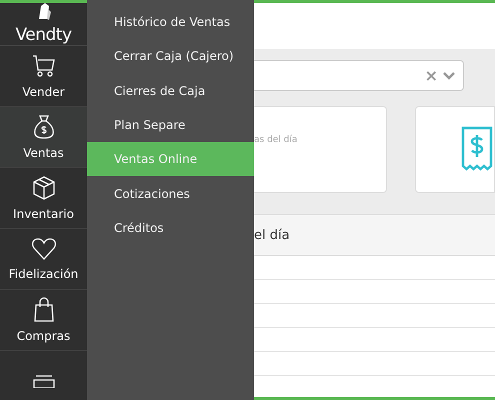 The height and width of the screenshot is (400, 495). Describe the element at coordinates (449, 76) in the screenshot. I see `chevron-down-icon` at that location.